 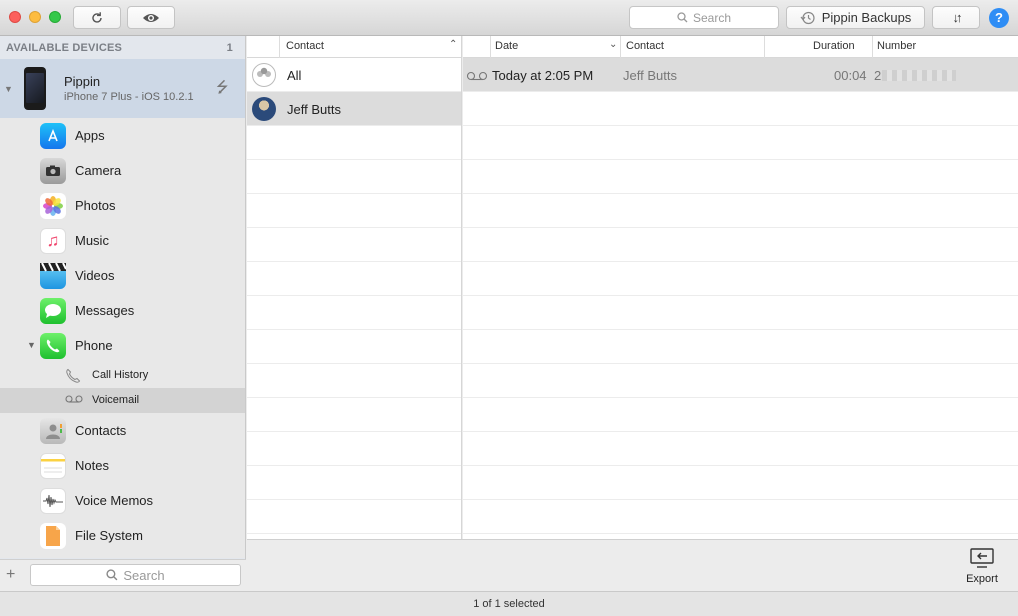 What do you see at coordinates (144, 575) in the screenshot?
I see `sidebar-search-placeholder: Search` at bounding box center [144, 575].